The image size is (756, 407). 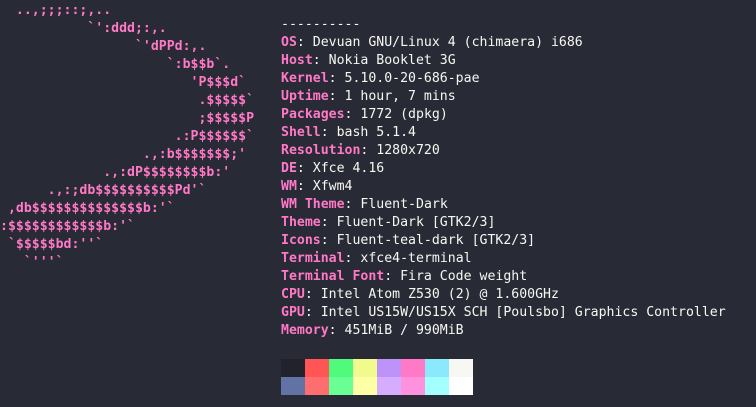 What do you see at coordinates (313, 258) in the screenshot?
I see `info-key: Terminal` at bounding box center [313, 258].